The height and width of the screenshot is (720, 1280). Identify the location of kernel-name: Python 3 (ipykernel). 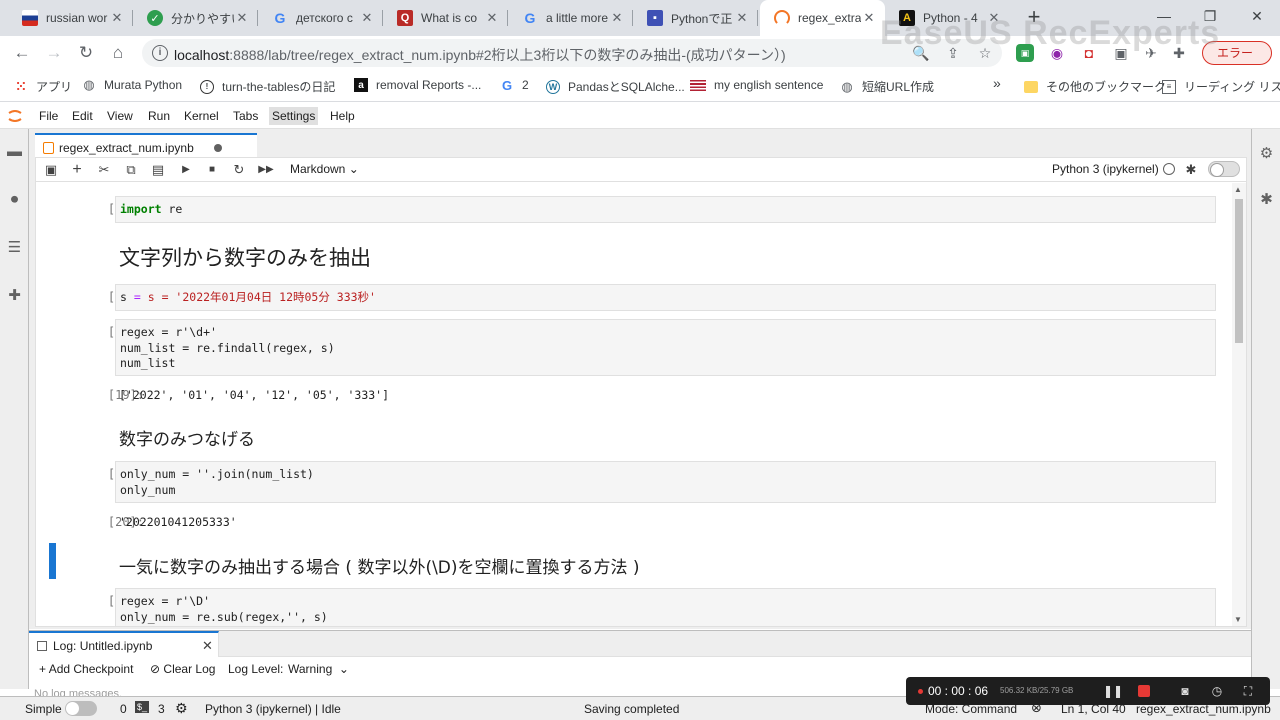
(1105, 169).